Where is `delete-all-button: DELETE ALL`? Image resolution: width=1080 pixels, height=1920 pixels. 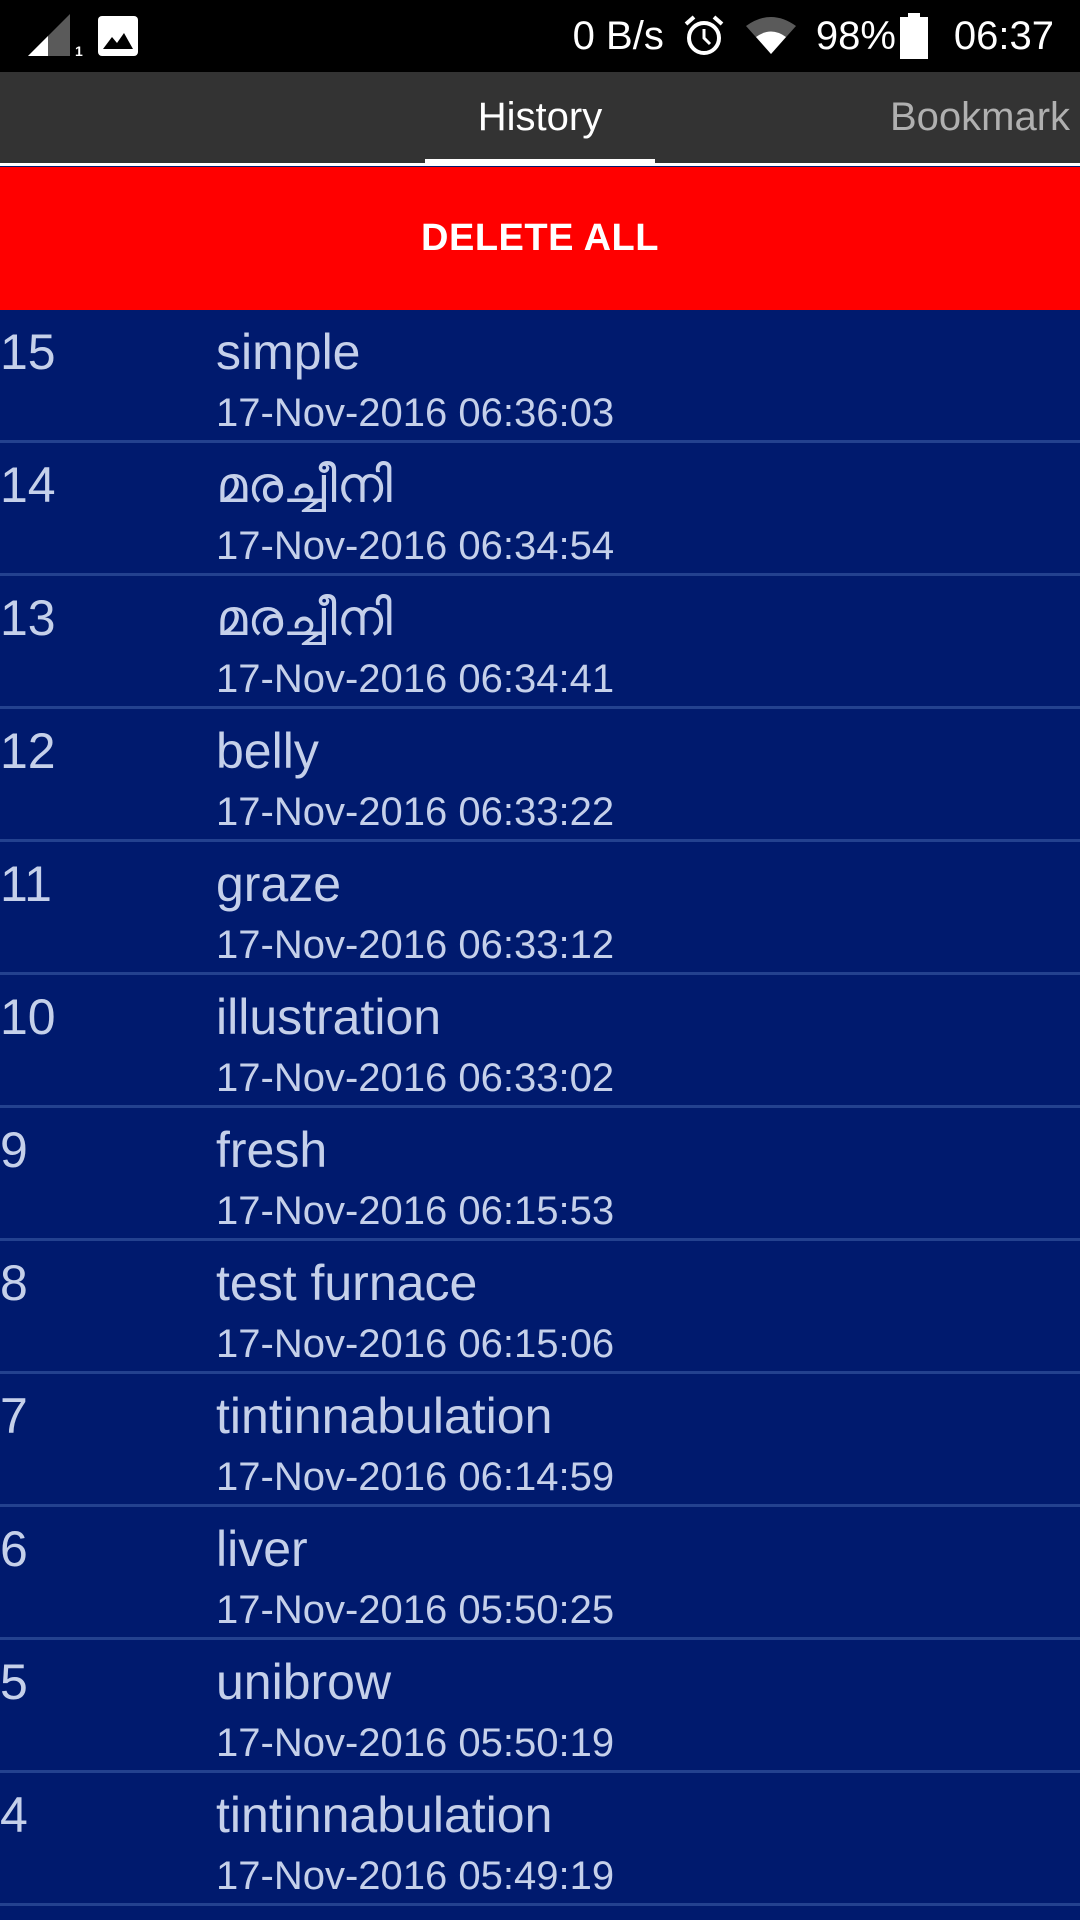
delete-all-button: DELETE ALL is located at coordinates (540, 238).